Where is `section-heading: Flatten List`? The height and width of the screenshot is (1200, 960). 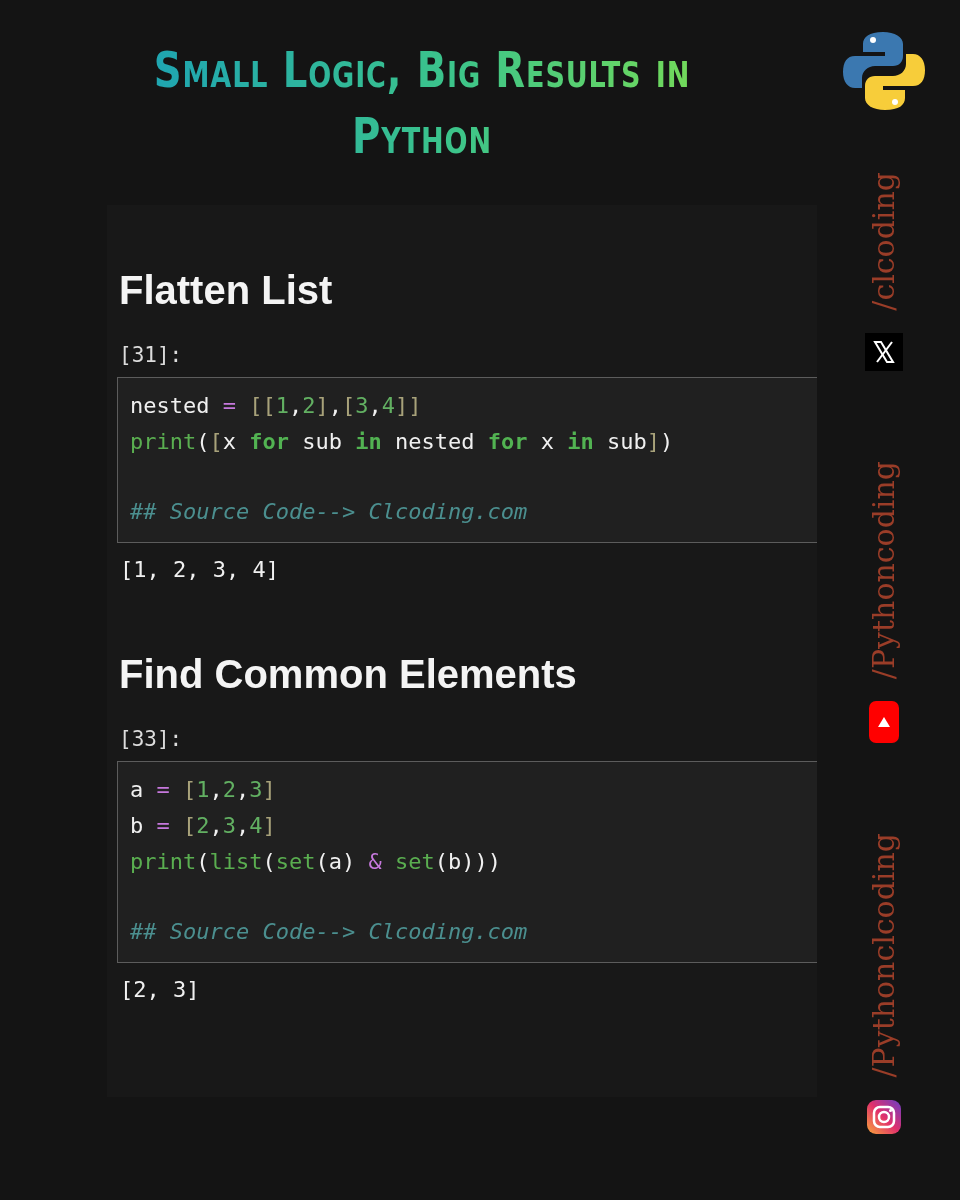 section-heading: Flatten List is located at coordinates (226, 290).